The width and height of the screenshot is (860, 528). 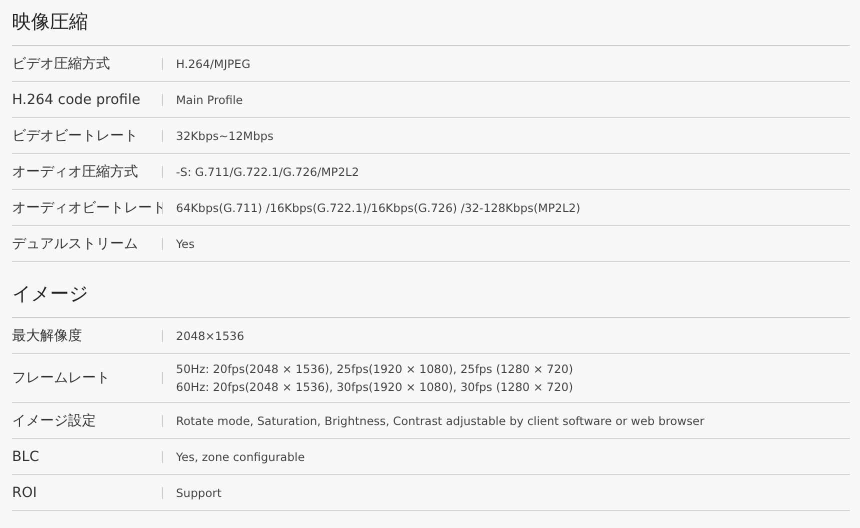 What do you see at coordinates (440, 421) in the screenshot?
I see `spec-value: Rotate mode, Saturation, Brightness, Contrast adjustable by client software or web browser` at bounding box center [440, 421].